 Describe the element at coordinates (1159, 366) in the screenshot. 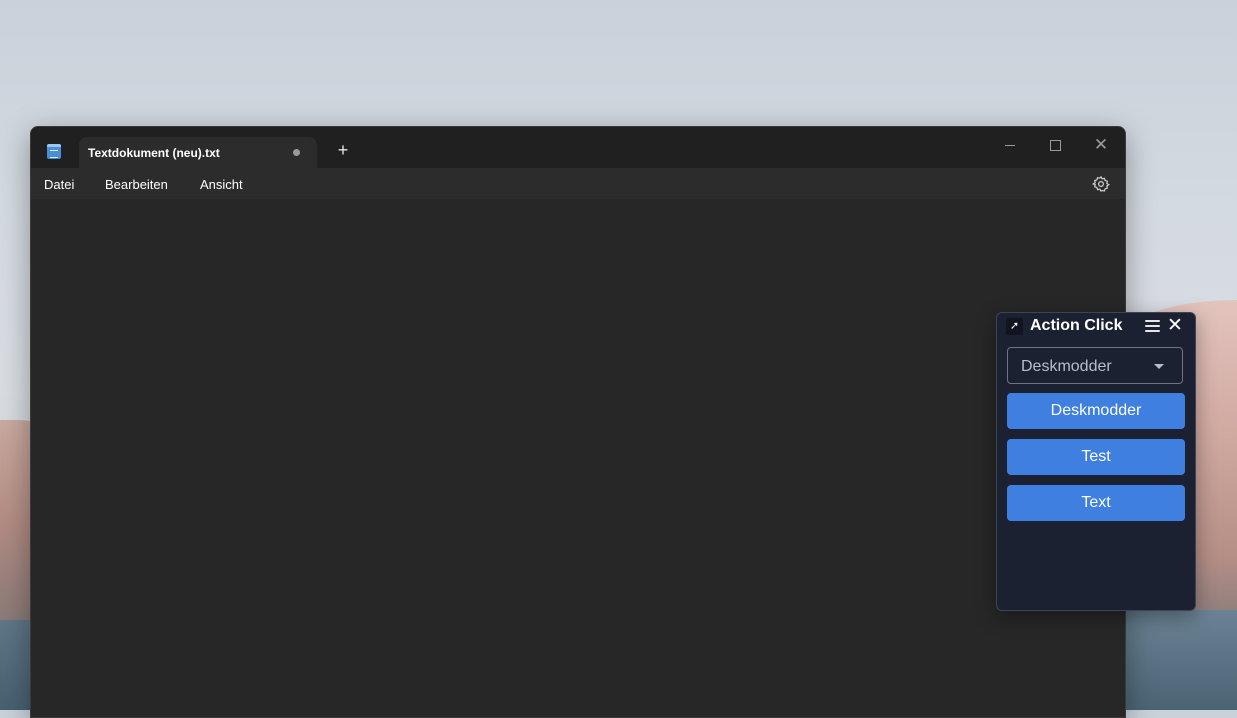

I see `caret-down-icon` at that location.